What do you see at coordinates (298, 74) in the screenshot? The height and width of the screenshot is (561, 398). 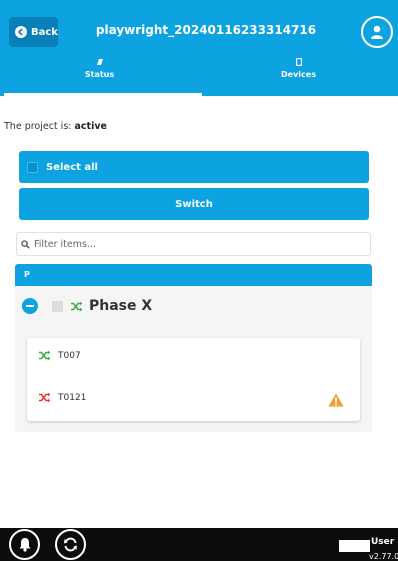 I see `tab-devices-label: Devices` at bounding box center [298, 74].